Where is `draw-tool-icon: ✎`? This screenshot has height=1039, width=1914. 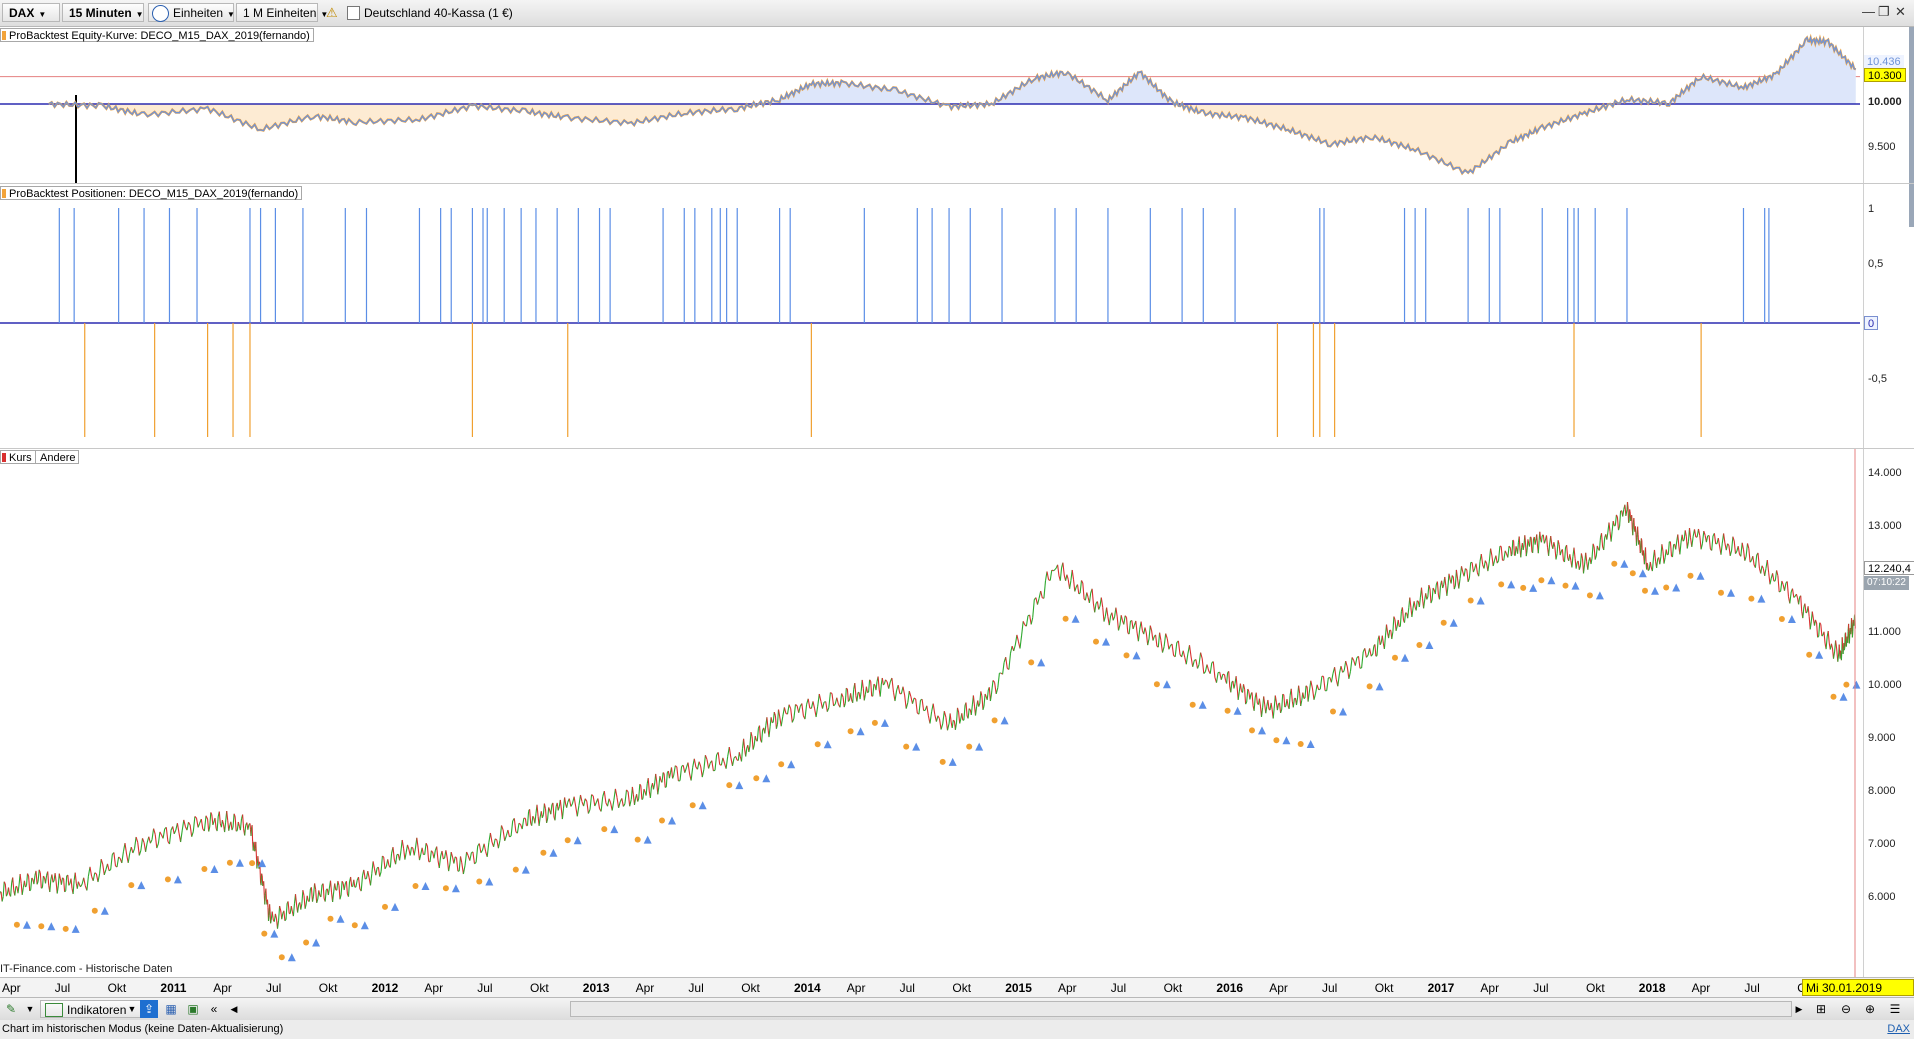
draw-tool-icon: ✎ is located at coordinates (11, 1009).